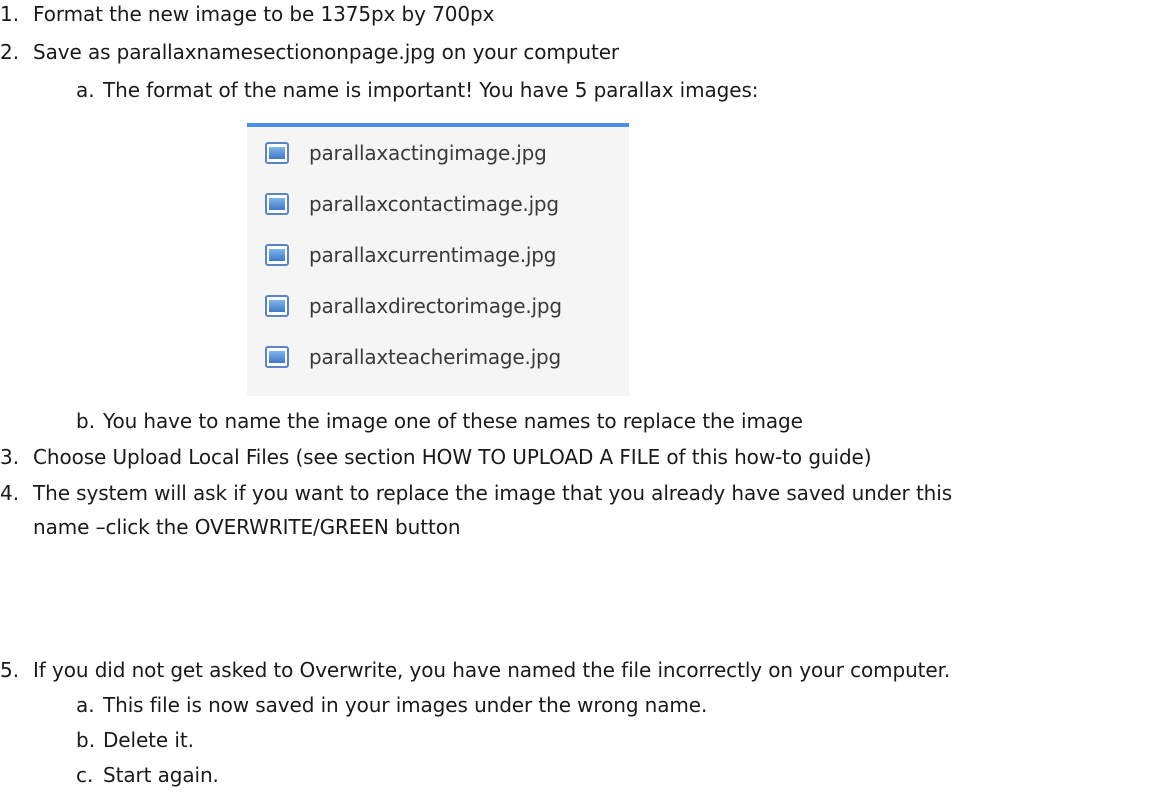 This screenshot has width=1166, height=803. I want to click on step-2a-letter: a., so click(85, 90).